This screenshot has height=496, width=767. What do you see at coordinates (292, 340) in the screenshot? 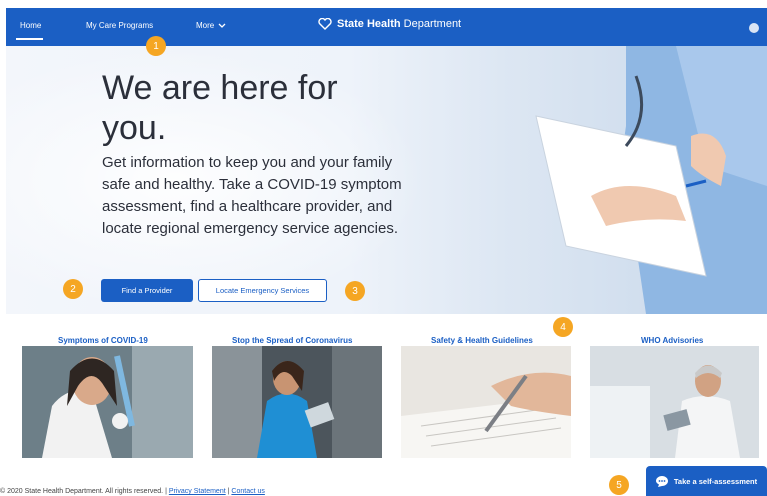
I see `card-title-stop-spread: Stop the Spread of Coronavirus` at bounding box center [292, 340].